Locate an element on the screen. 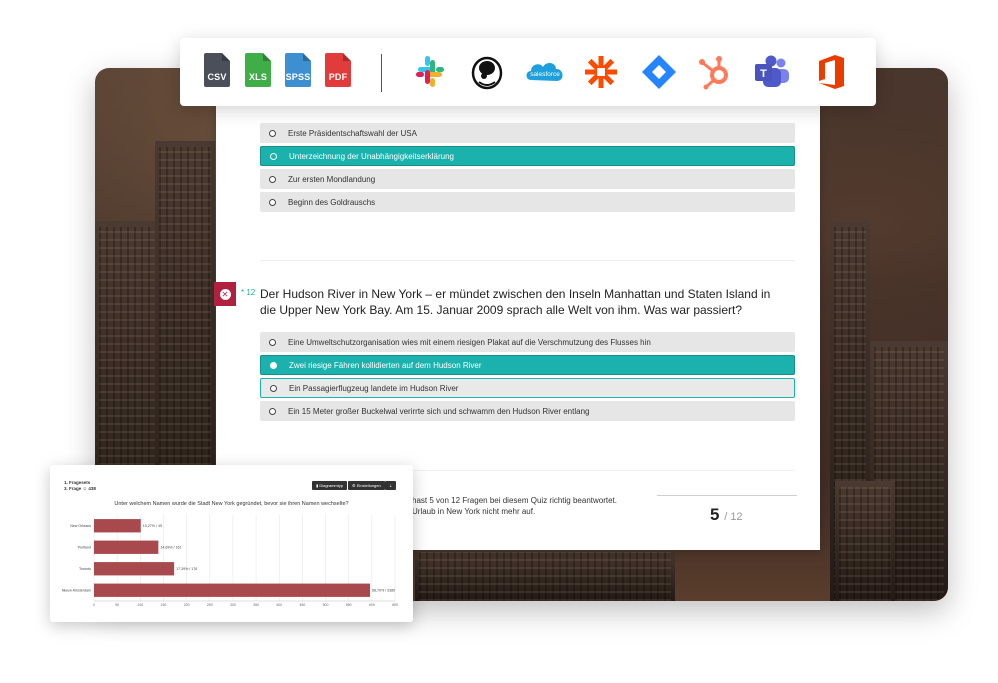 This screenshot has width=998, height=683. result-line: Urlaub in New York nicht mehr auf. is located at coordinates (474, 511).